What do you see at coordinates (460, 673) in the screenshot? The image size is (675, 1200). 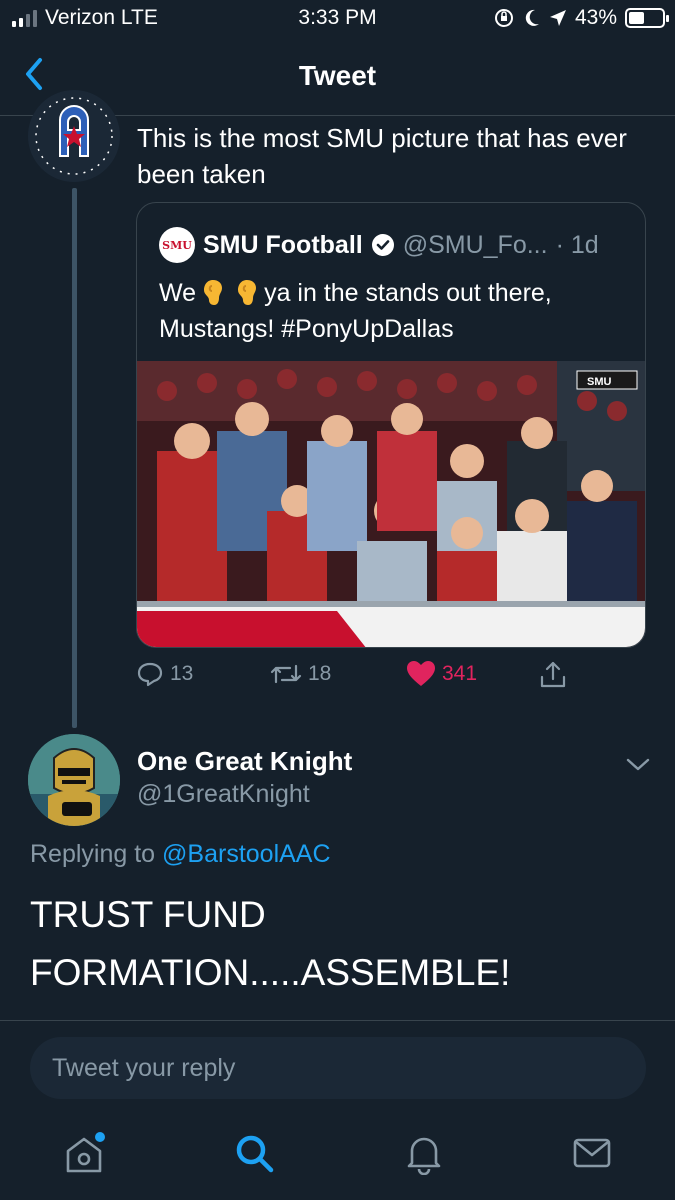 I see `like-count: 341` at bounding box center [460, 673].